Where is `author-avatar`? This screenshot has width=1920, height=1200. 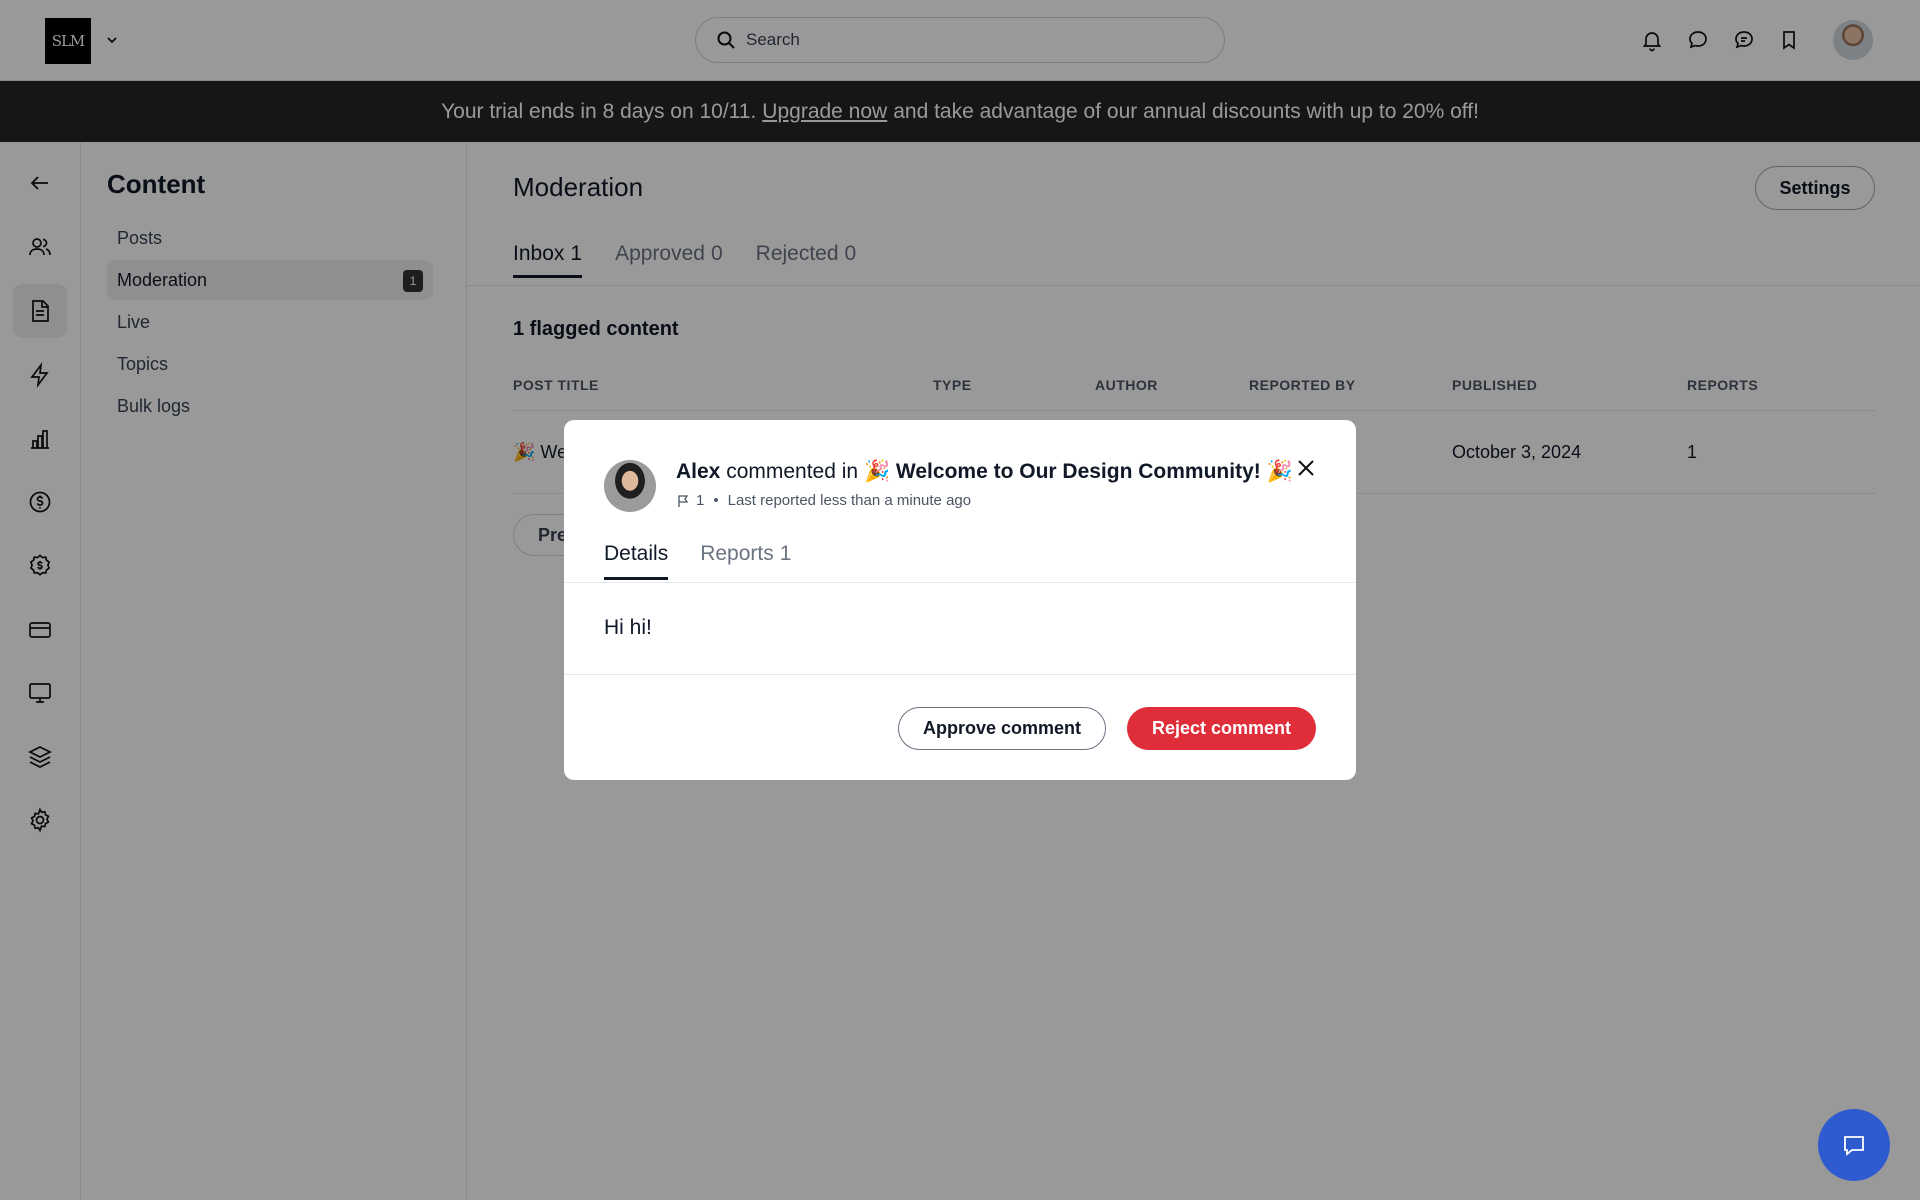
author-avatar is located at coordinates (630, 486).